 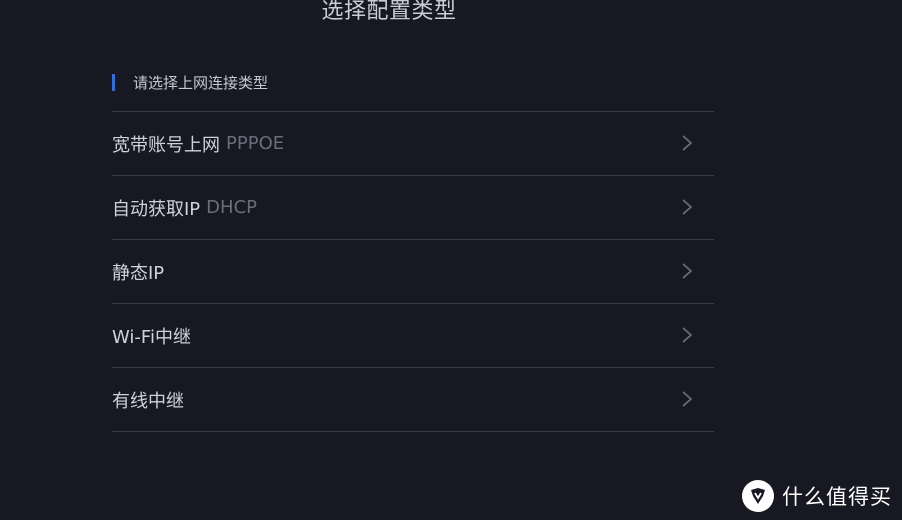 I want to click on watermark: 什么值得买, so click(x=817, y=496).